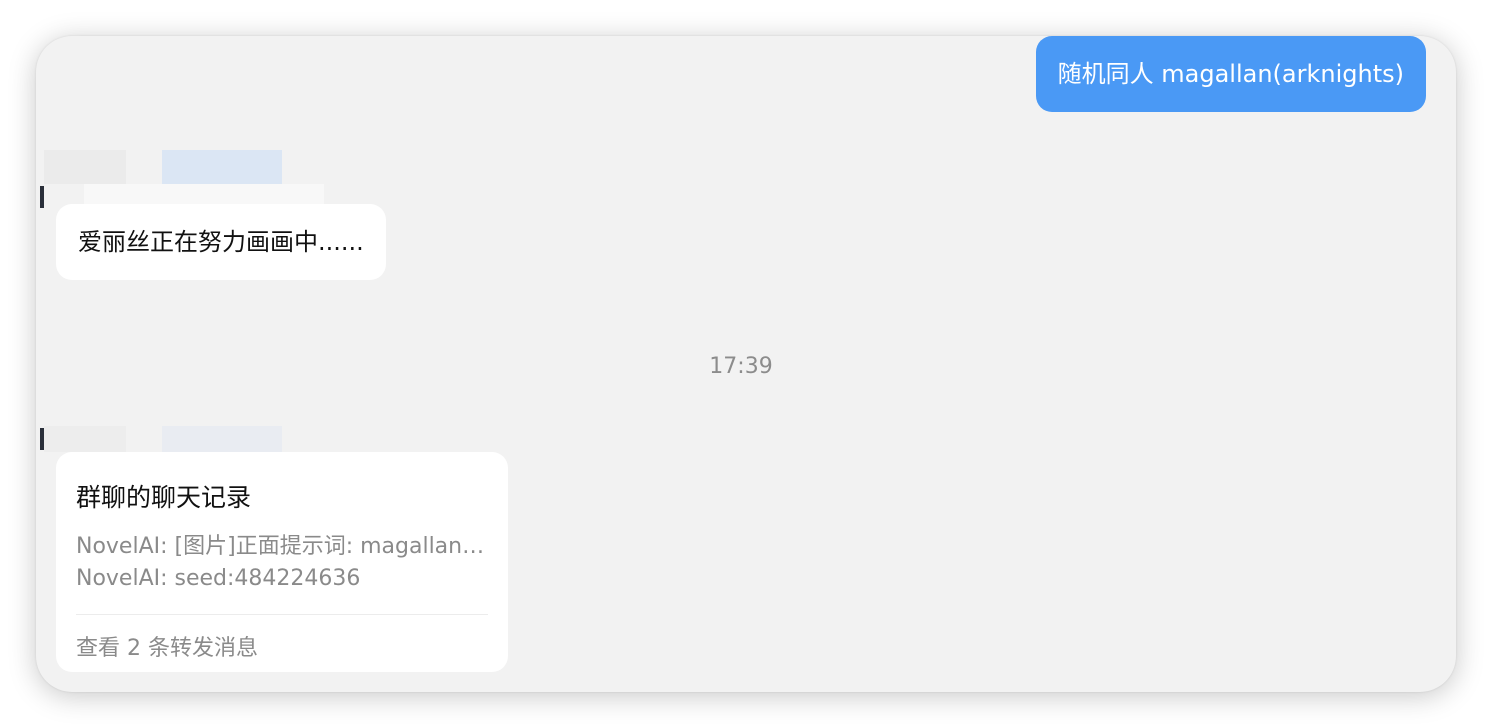  What do you see at coordinates (167, 646) in the screenshot?
I see `view-forwarded-messages-link: 查看 2 条转发消息` at bounding box center [167, 646].